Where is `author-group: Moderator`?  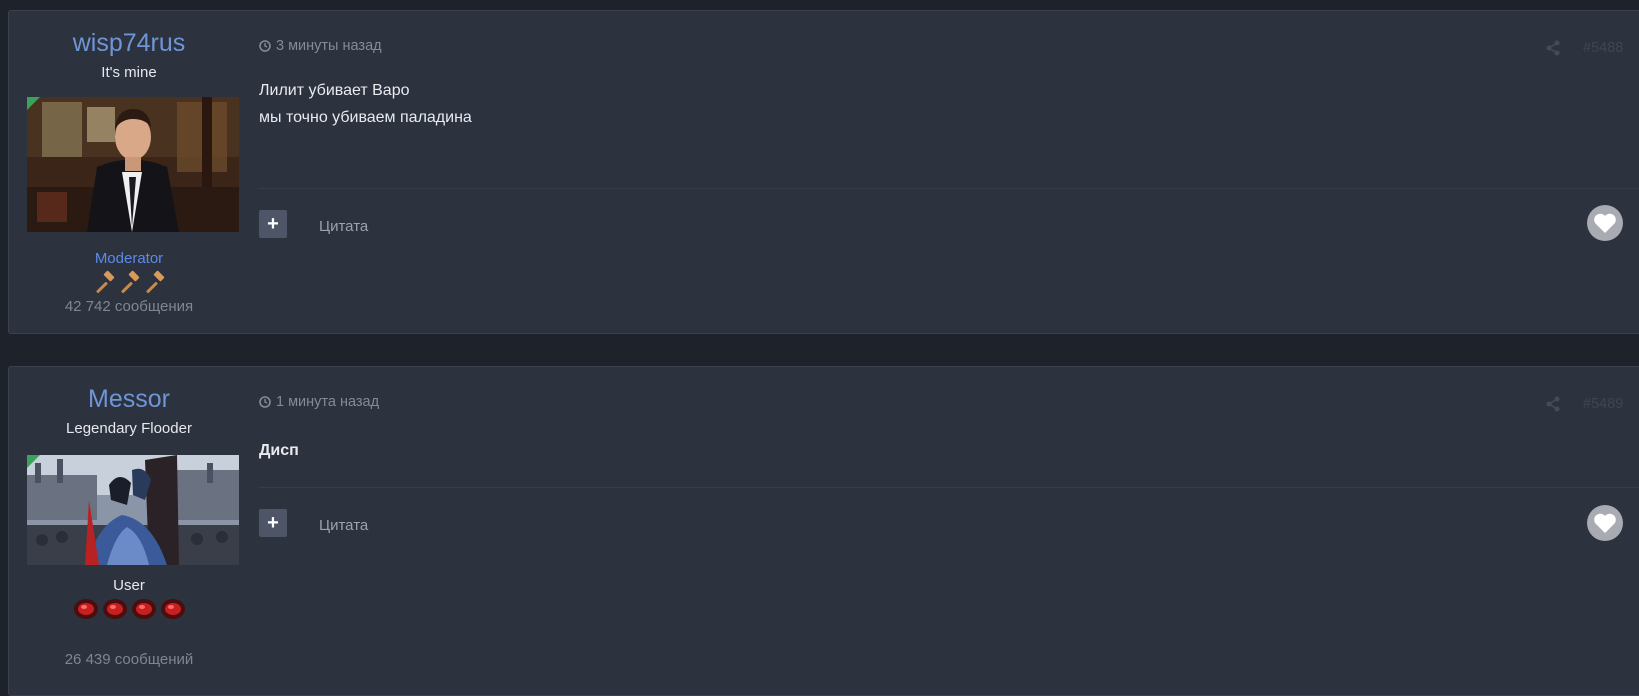 author-group: Moderator is located at coordinates (129, 258).